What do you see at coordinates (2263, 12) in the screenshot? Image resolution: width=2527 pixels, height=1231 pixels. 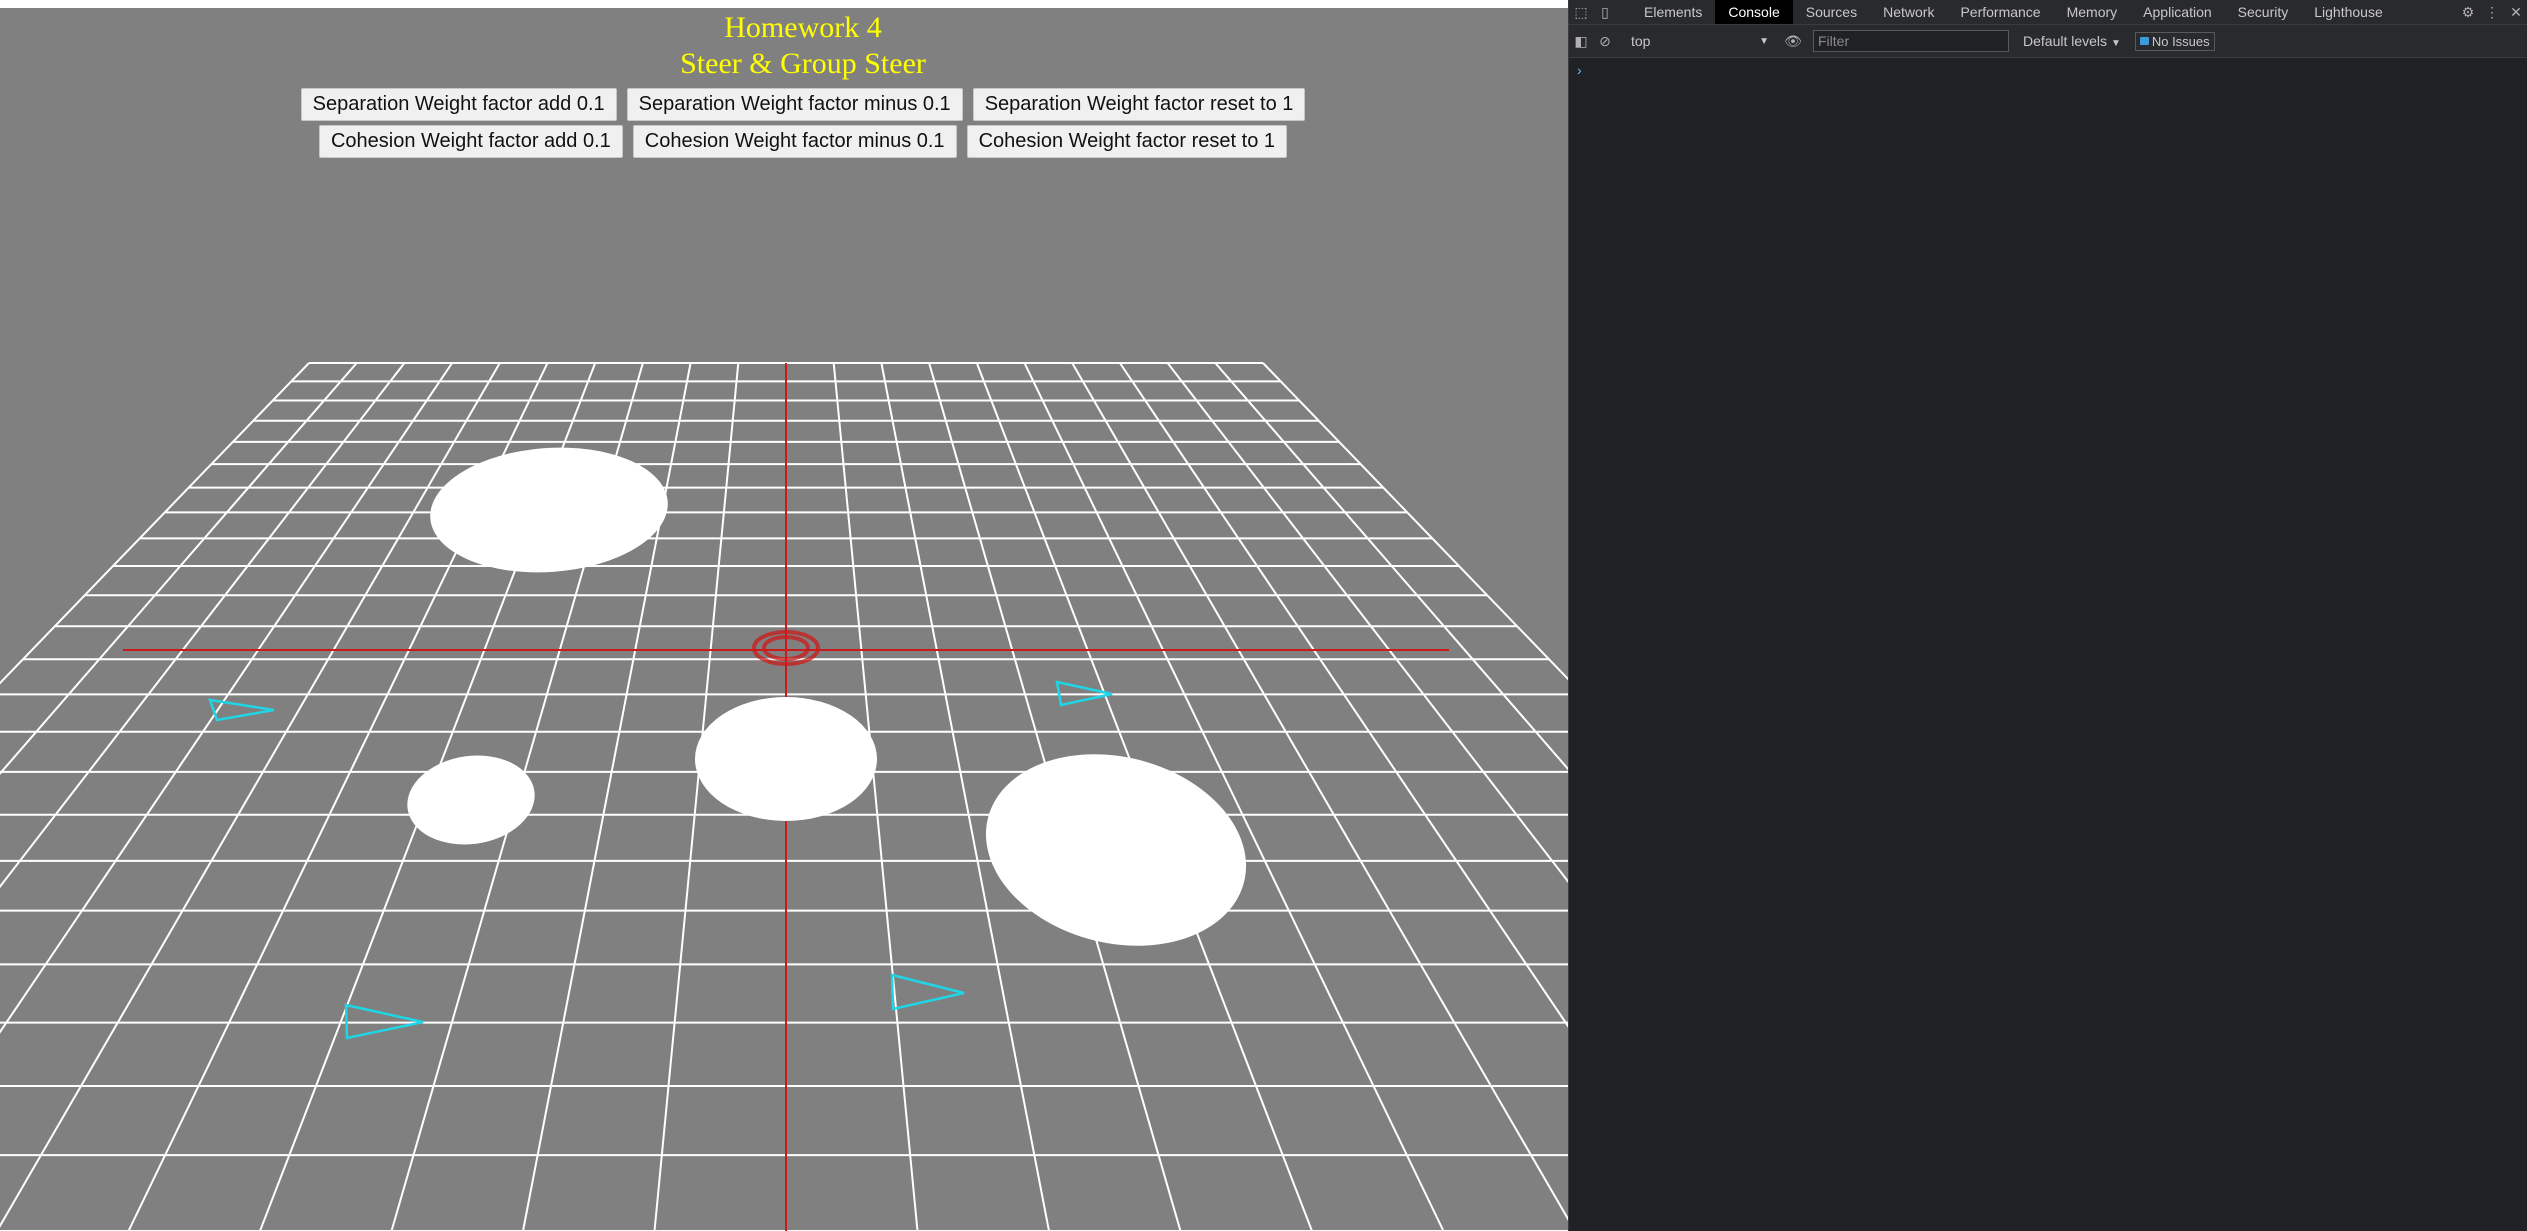 I see `tab-security: Security` at bounding box center [2263, 12].